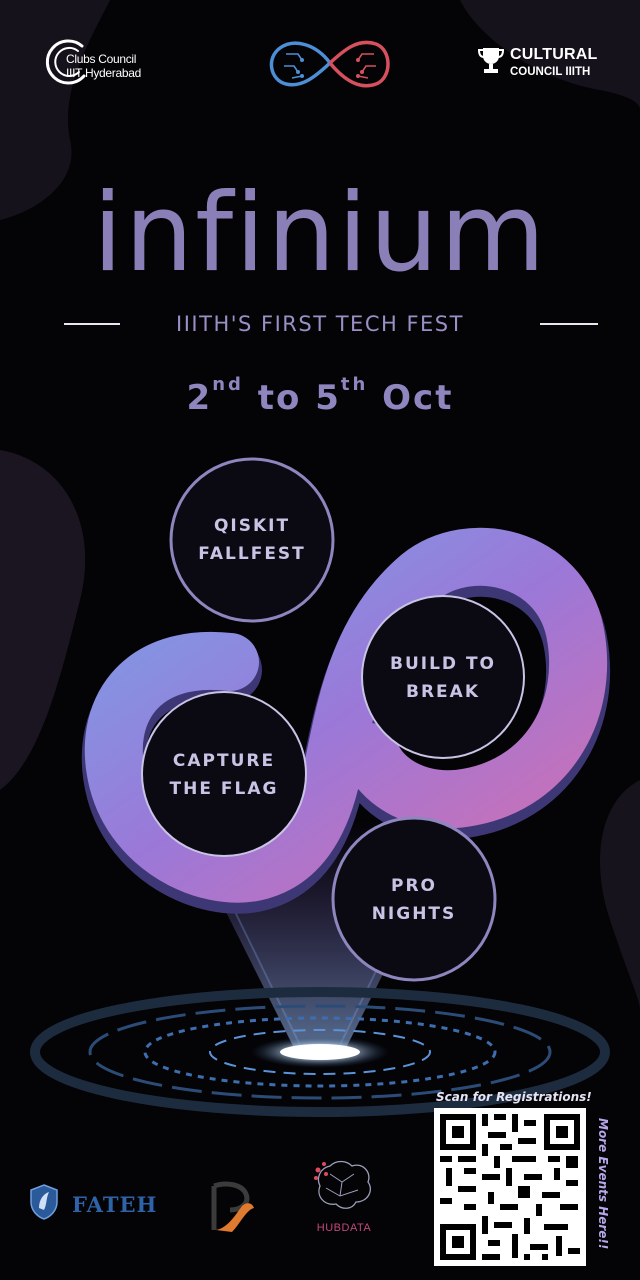 The width and height of the screenshot is (640, 1280). I want to click on event-capture-the-flag: CAPTURE THE FLAG, so click(224, 775).